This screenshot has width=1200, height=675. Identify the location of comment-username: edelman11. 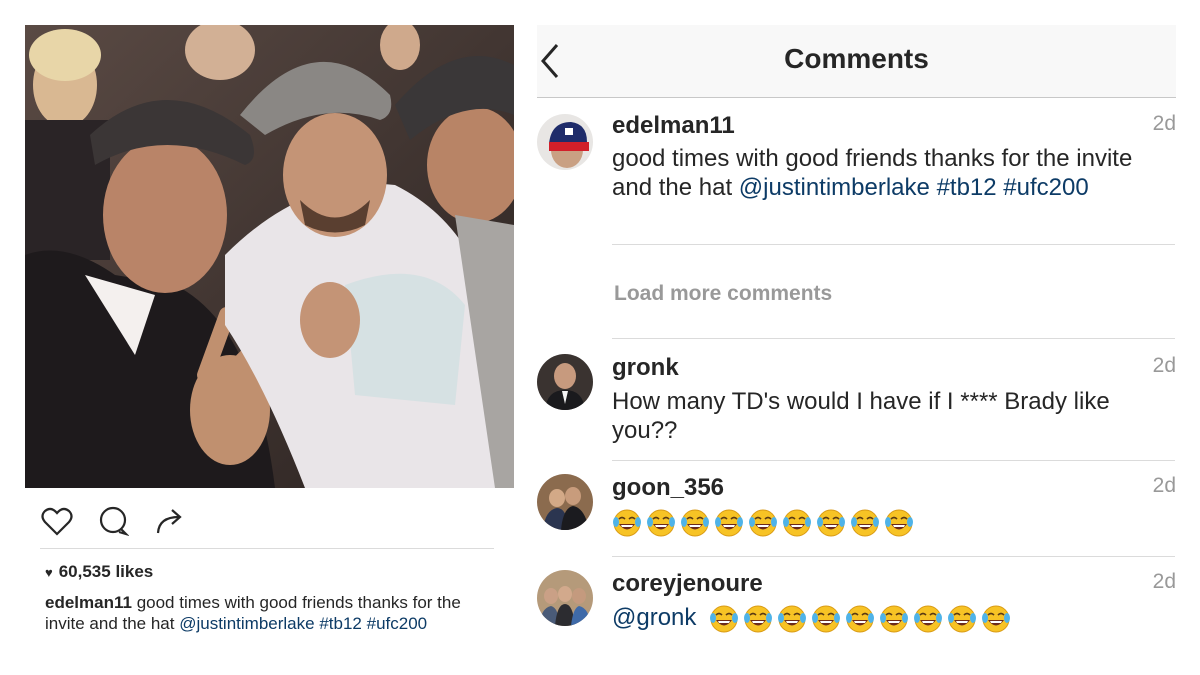
(673, 126).